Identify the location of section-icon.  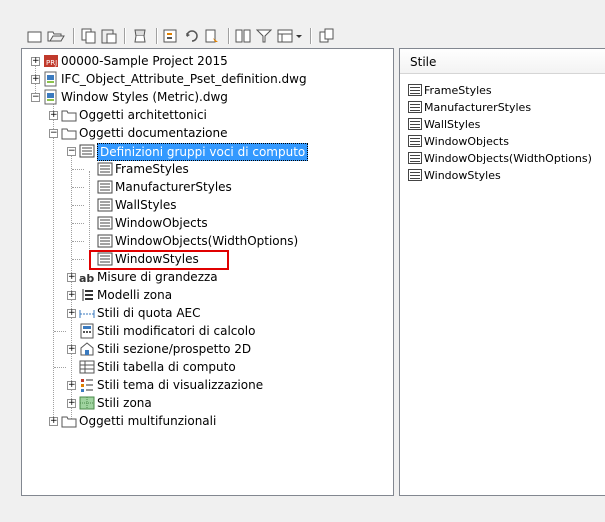
(87, 349).